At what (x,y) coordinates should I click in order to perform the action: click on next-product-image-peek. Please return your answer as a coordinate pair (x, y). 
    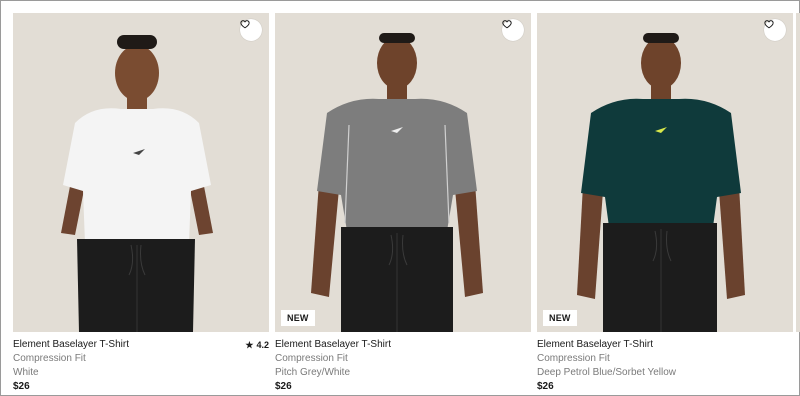
    Looking at the image, I should click on (798, 172).